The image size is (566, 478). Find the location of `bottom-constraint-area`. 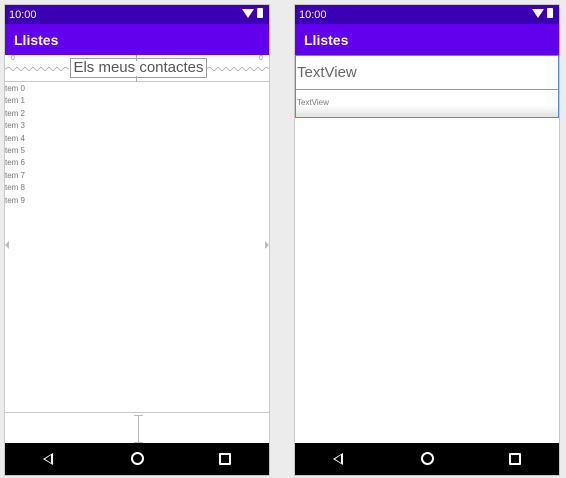

bottom-constraint-area is located at coordinates (137, 428).